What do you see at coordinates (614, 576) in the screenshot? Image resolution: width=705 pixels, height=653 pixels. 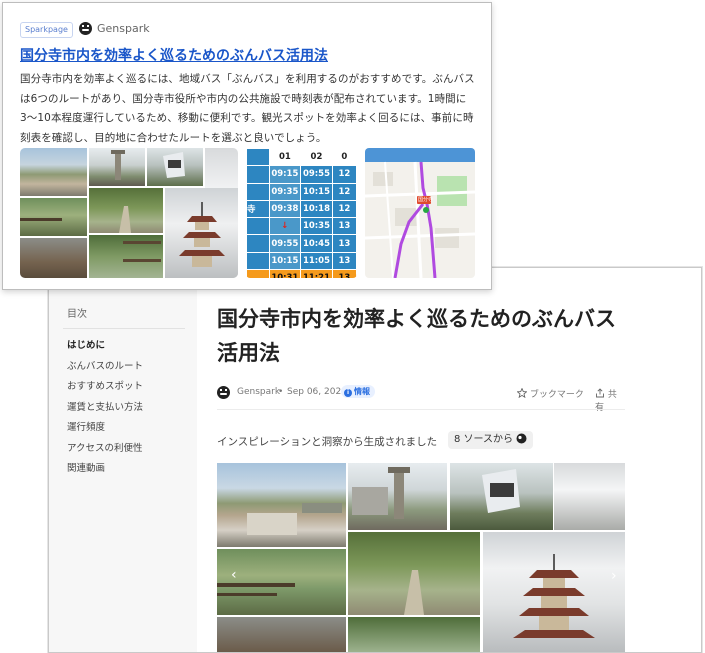 I see `gallery-next-icon: ›` at bounding box center [614, 576].